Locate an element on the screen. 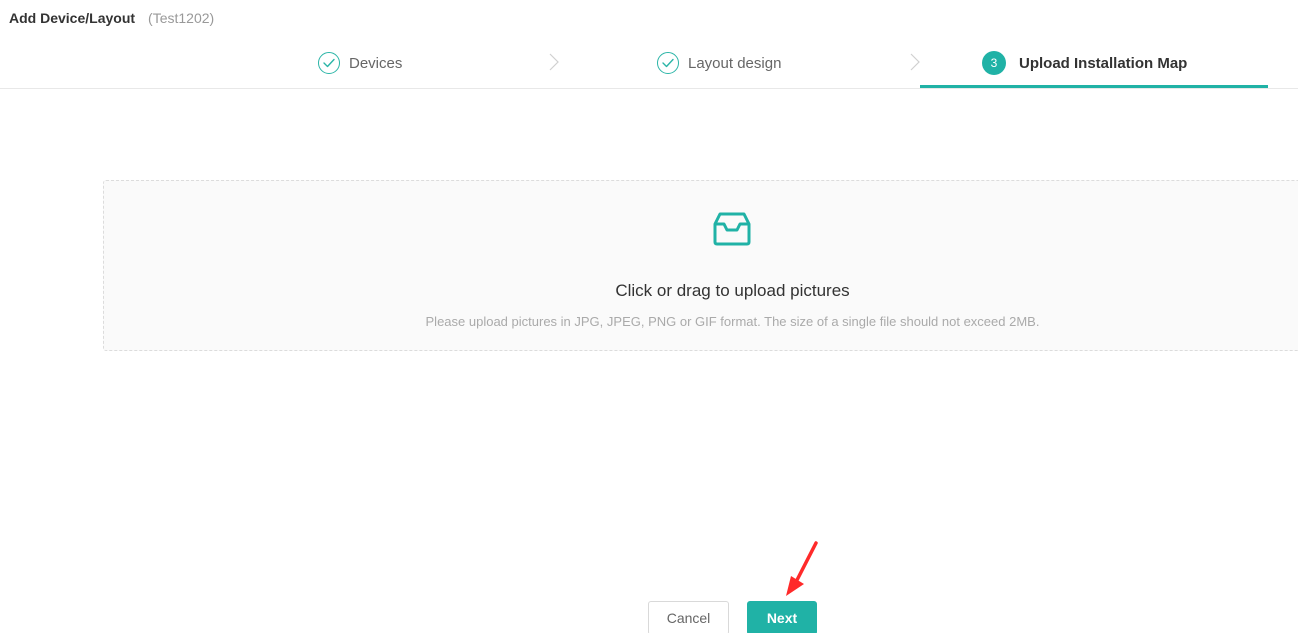 The width and height of the screenshot is (1298, 633). step-upload-installation-map: 3 Upload Installation Map is located at coordinates (1084, 63).